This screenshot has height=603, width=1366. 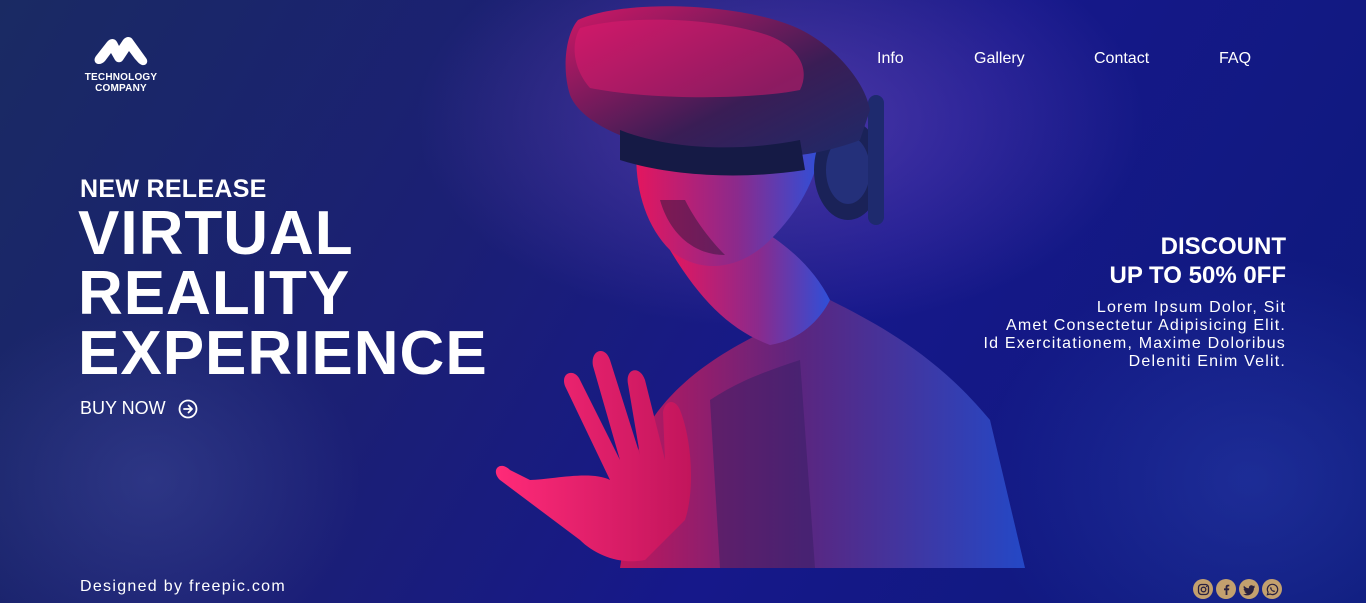 What do you see at coordinates (121, 88) in the screenshot?
I see `logo-text-line2: COMPANY` at bounding box center [121, 88].